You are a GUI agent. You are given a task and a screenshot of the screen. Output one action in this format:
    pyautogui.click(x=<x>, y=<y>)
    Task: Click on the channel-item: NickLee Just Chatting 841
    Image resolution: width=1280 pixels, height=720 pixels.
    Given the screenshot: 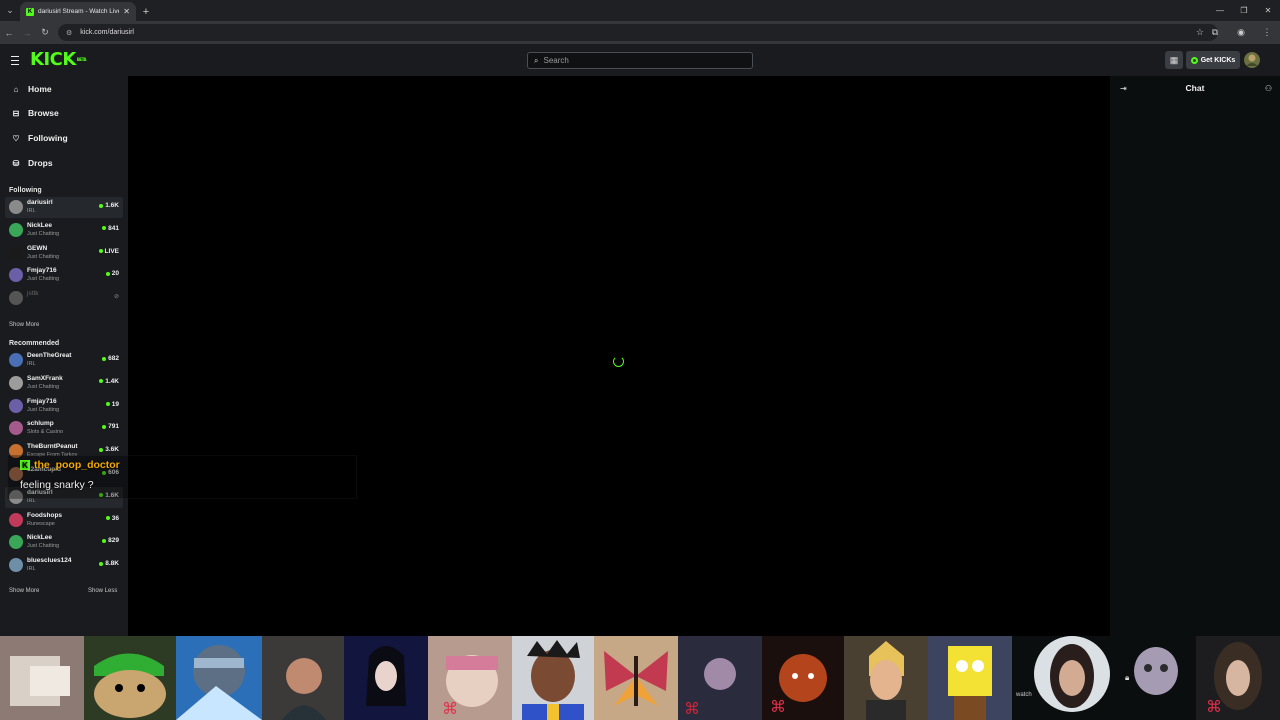 What is the action you would take?
    pyautogui.click(x=64, y=230)
    